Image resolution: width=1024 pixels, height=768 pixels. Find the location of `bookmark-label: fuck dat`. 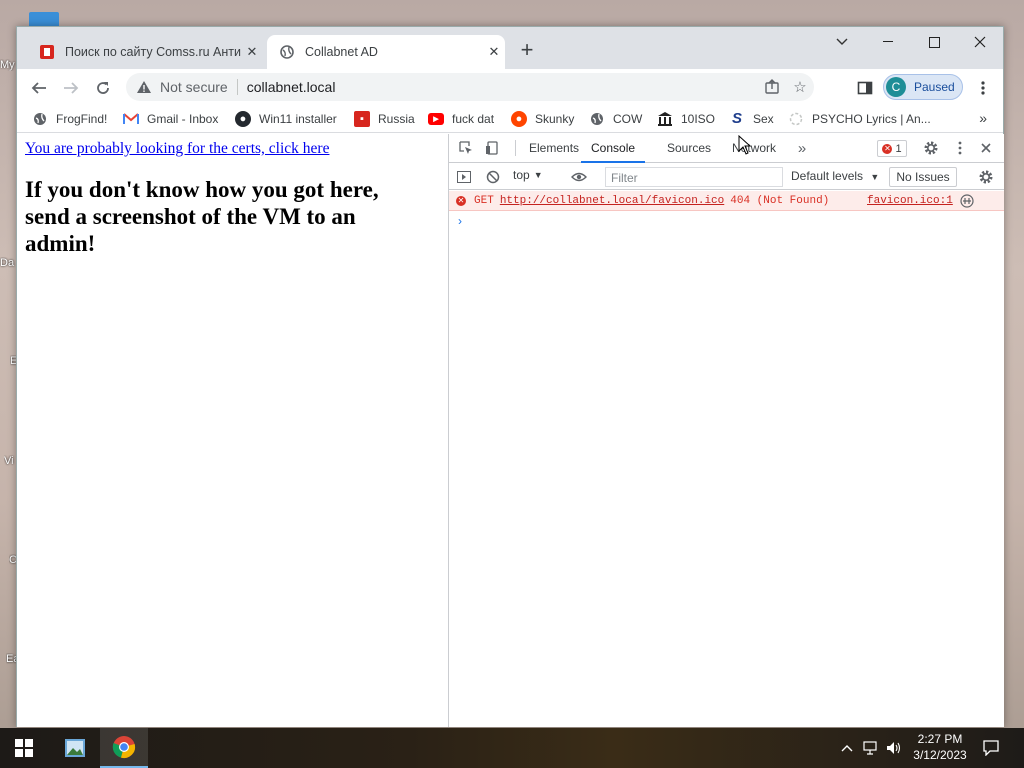

bookmark-label: fuck dat is located at coordinates (473, 118).